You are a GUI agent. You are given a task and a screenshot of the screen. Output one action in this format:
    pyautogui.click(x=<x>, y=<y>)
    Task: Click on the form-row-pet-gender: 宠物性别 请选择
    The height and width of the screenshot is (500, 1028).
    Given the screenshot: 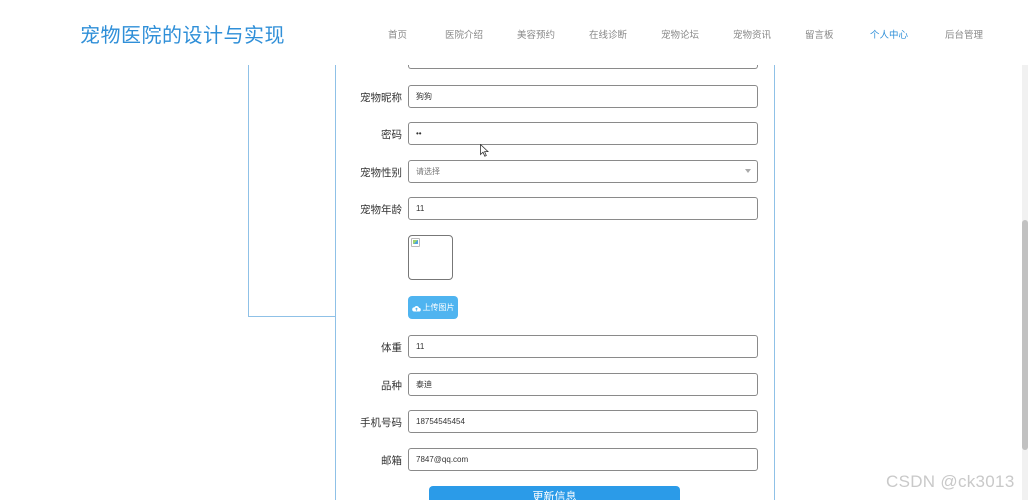 What is the action you would take?
    pyautogui.click(x=555, y=172)
    